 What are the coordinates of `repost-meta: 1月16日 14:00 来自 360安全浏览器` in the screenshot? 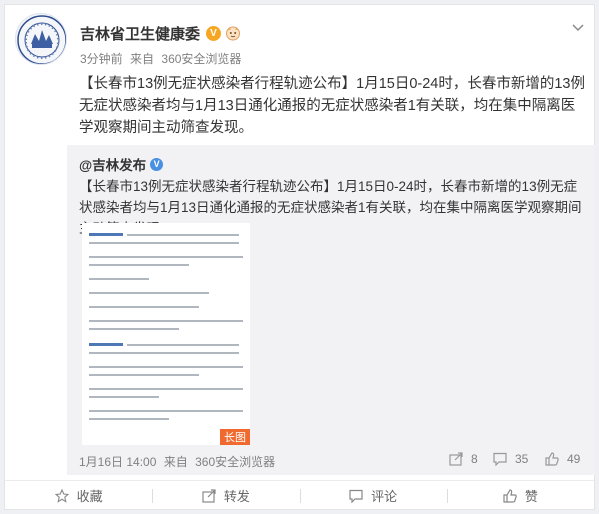 It's located at (179, 461).